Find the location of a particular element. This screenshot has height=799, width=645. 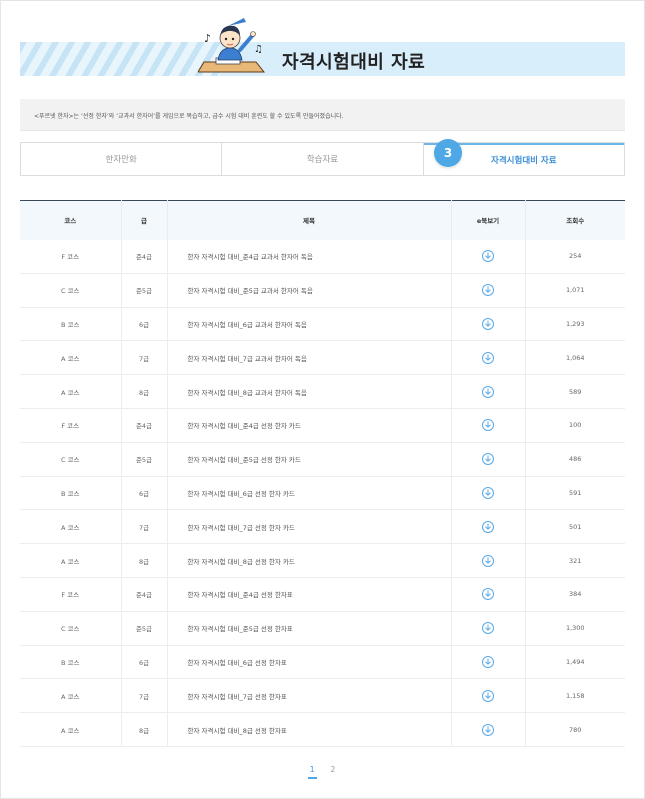

table-row: C 코스 준5급 한자 자격시험 대비_준5급 선정 한자 카드 486 is located at coordinates (322, 459).